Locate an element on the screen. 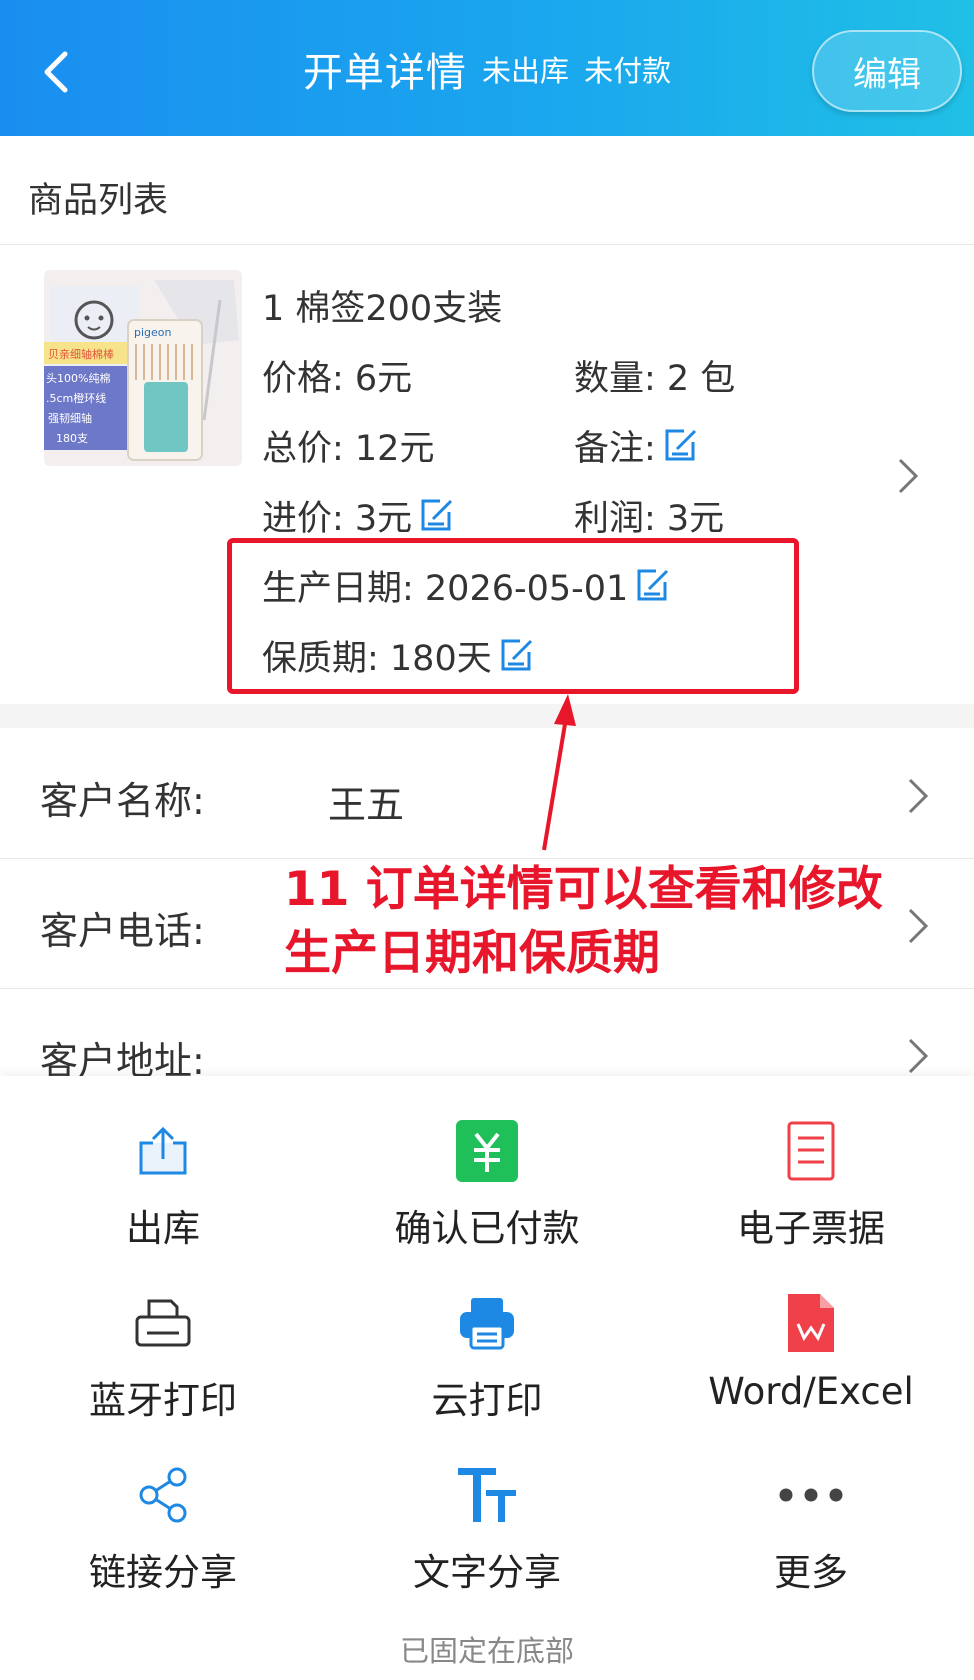  annotation-highlight-box is located at coordinates (513, 616).